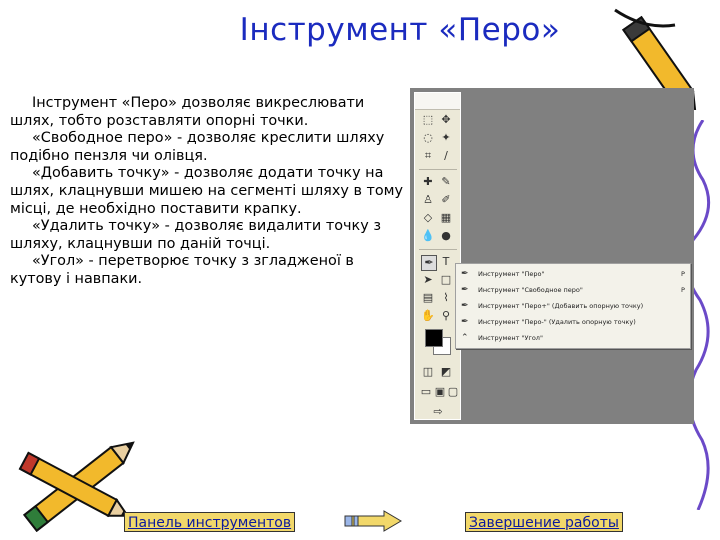  Describe the element at coordinates (428, 199) in the screenshot. I see `clone-stamp-icon: ♙` at that location.